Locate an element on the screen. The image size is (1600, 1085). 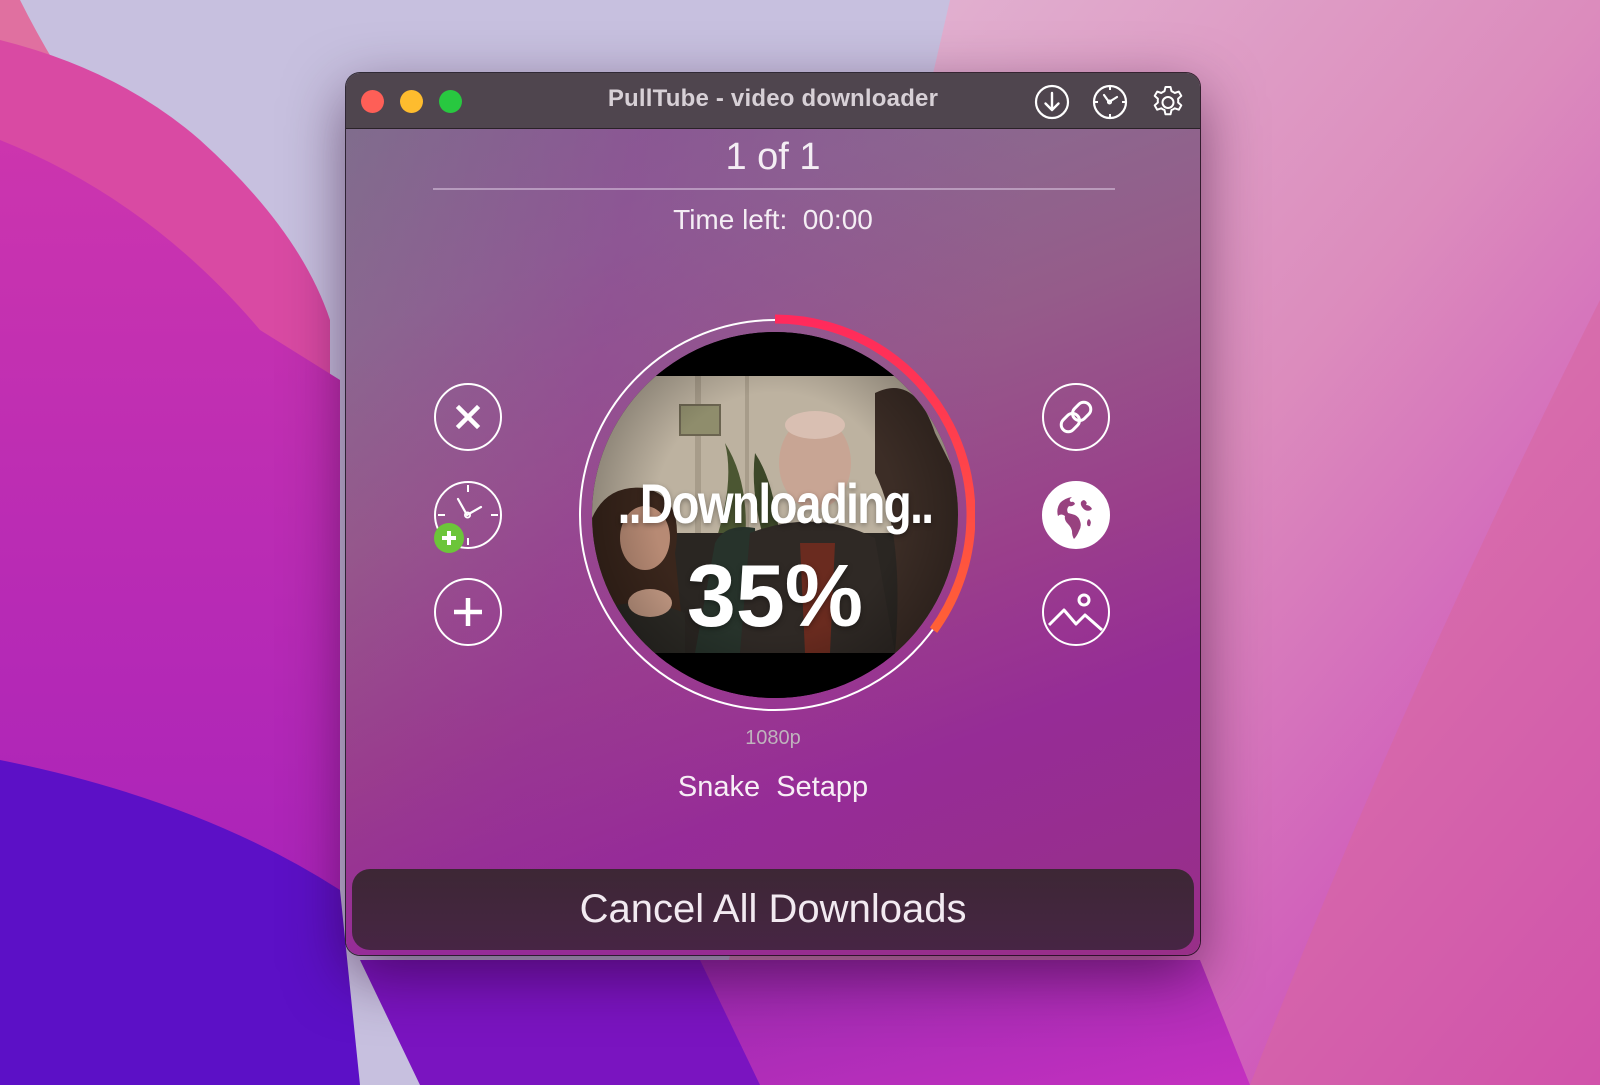
globe-icon is located at coordinates (1074, 518).